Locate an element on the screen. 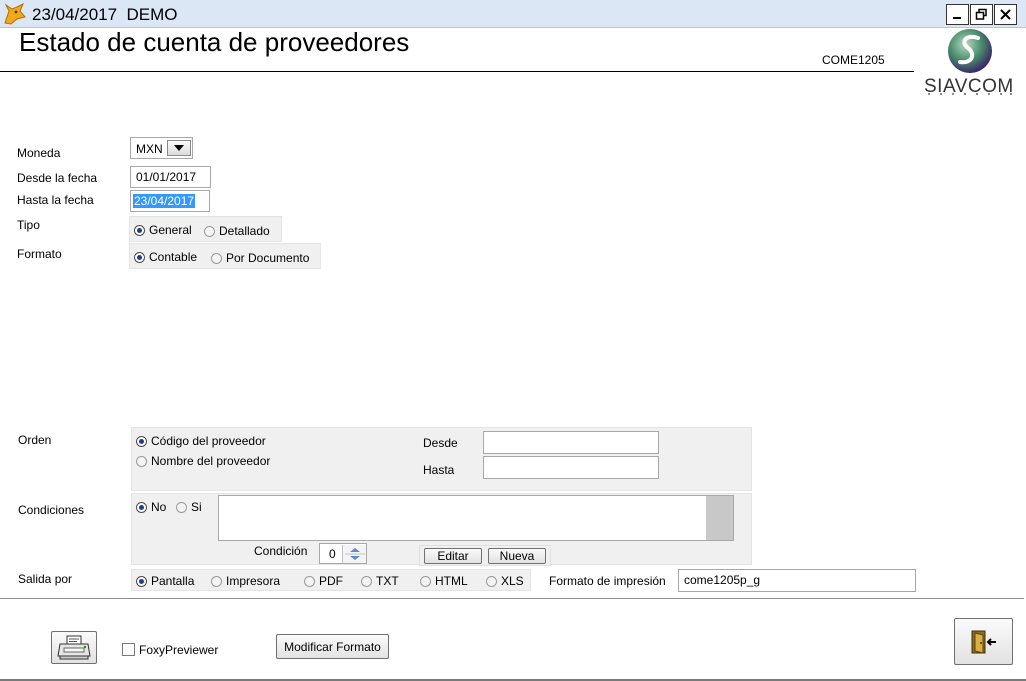 This screenshot has width=1026, height=681. editar-button: Editar is located at coordinates (453, 556).